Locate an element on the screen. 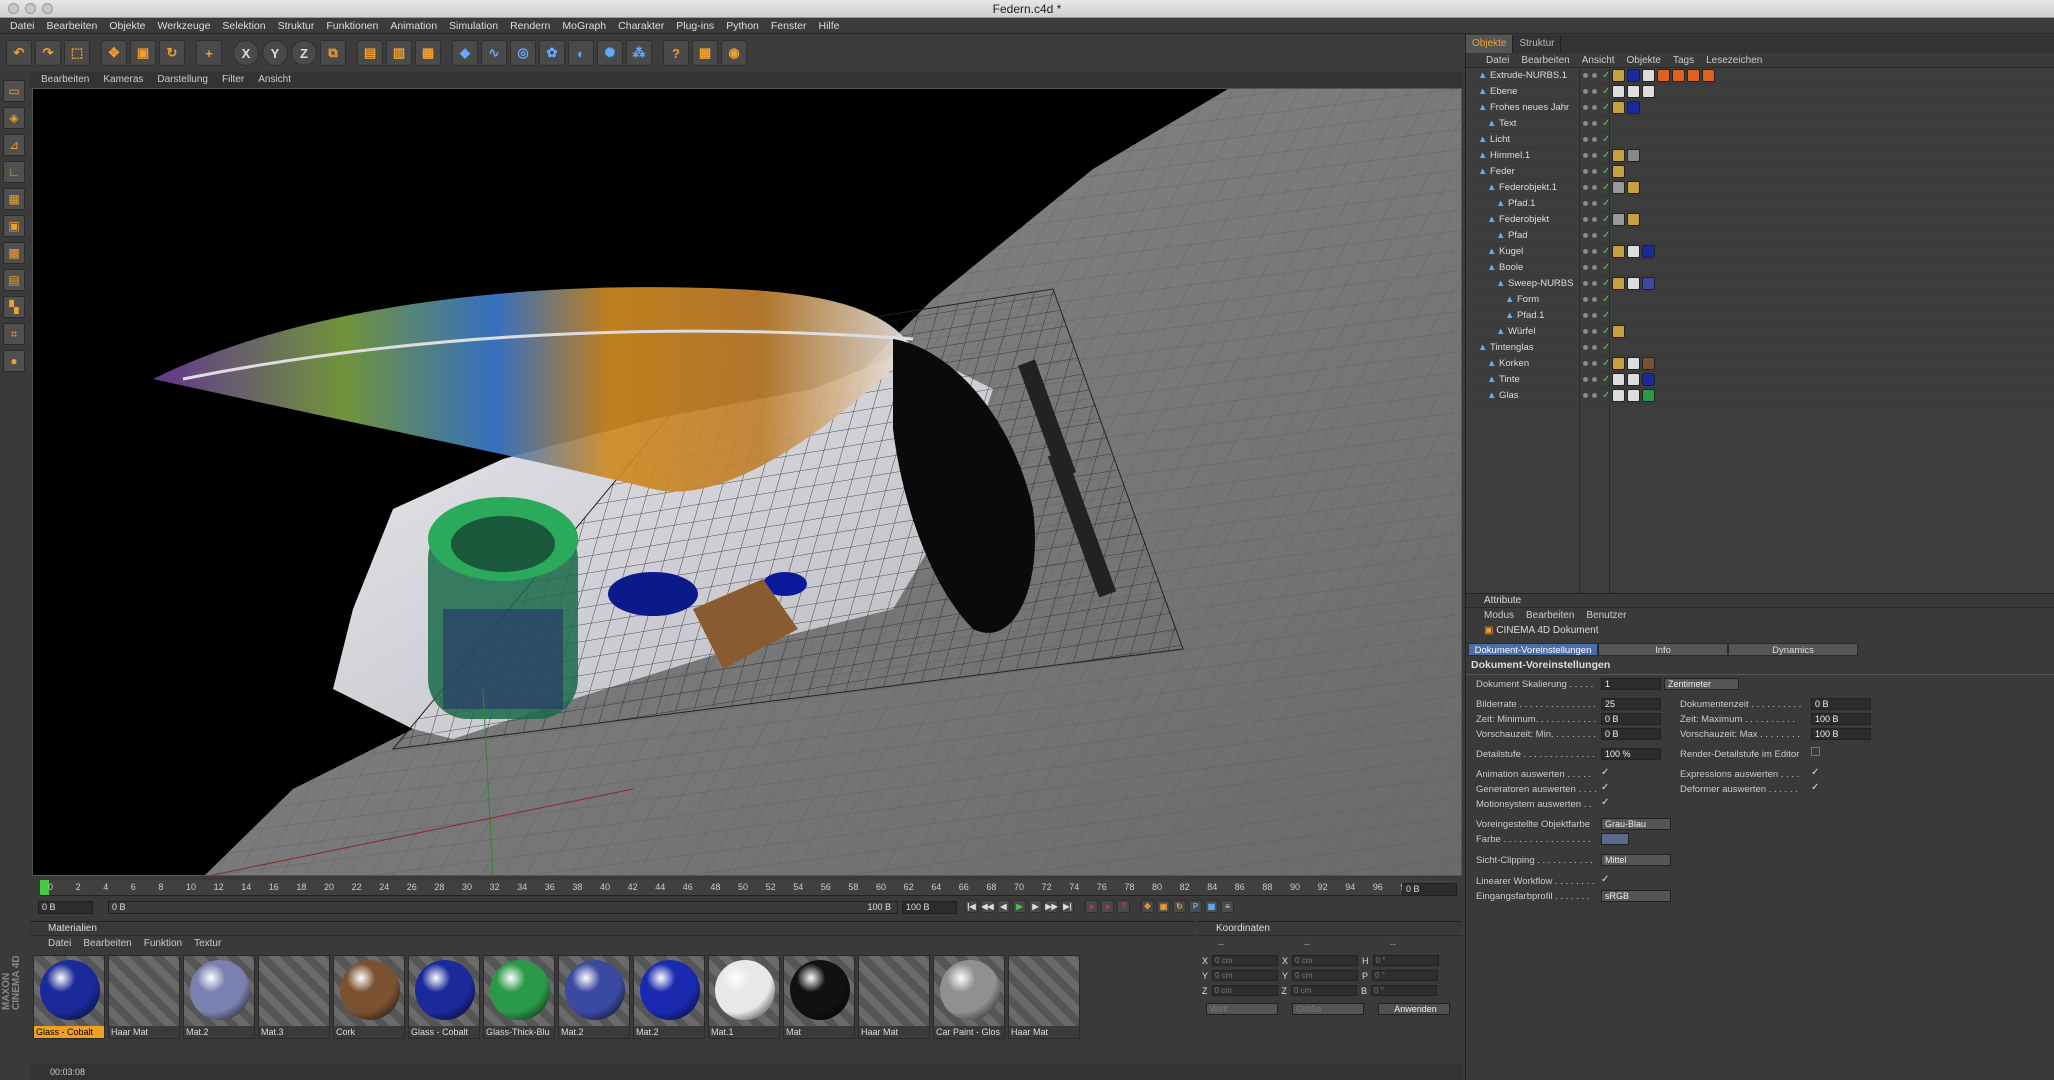 This screenshot has height=1080, width=2054. end-frame-field: 100 B is located at coordinates (929, 907).